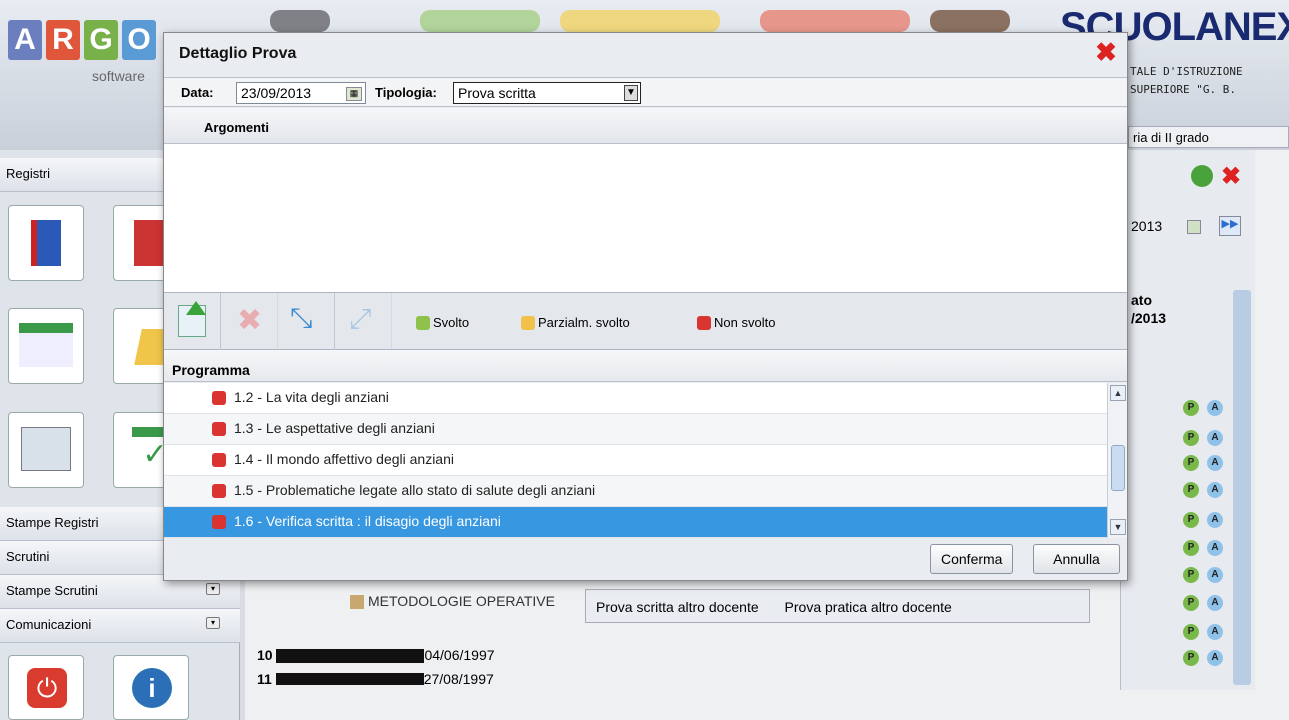 The image size is (1289, 720). Describe the element at coordinates (528, 322) in the screenshot. I see `yellow-cube-icon` at that location.